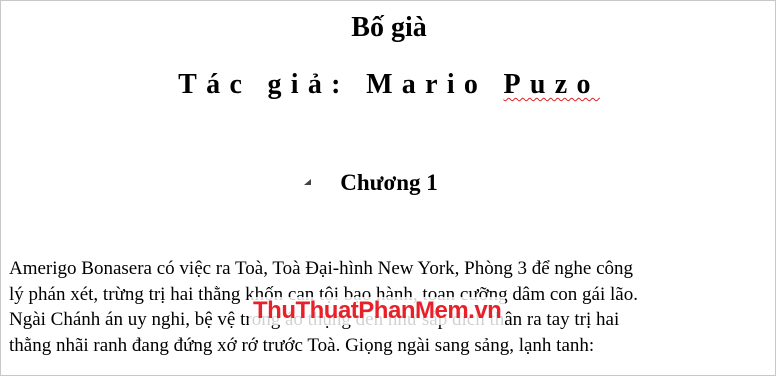 This screenshot has height=376, width=776. What do you see at coordinates (341, 84) in the screenshot?
I see `author-label: Tác giả: Mario` at bounding box center [341, 84].